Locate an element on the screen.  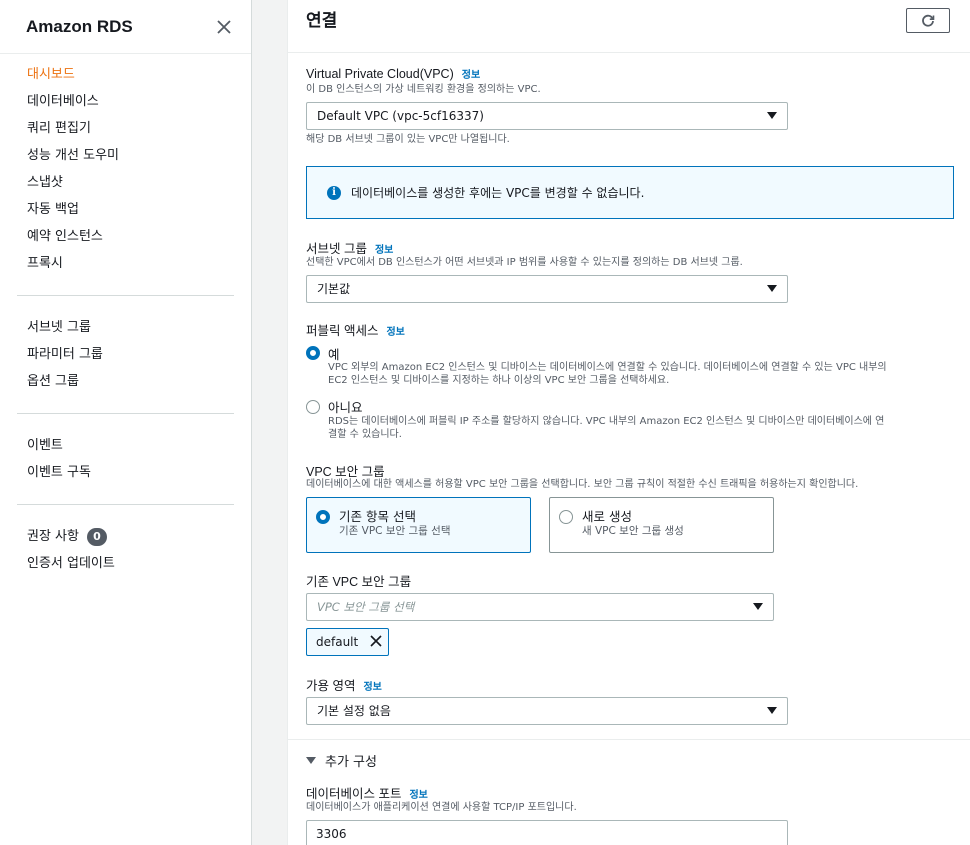
sidebar-nav-events: 이벤트 이벤트 구독 is located at coordinates (125, 459).